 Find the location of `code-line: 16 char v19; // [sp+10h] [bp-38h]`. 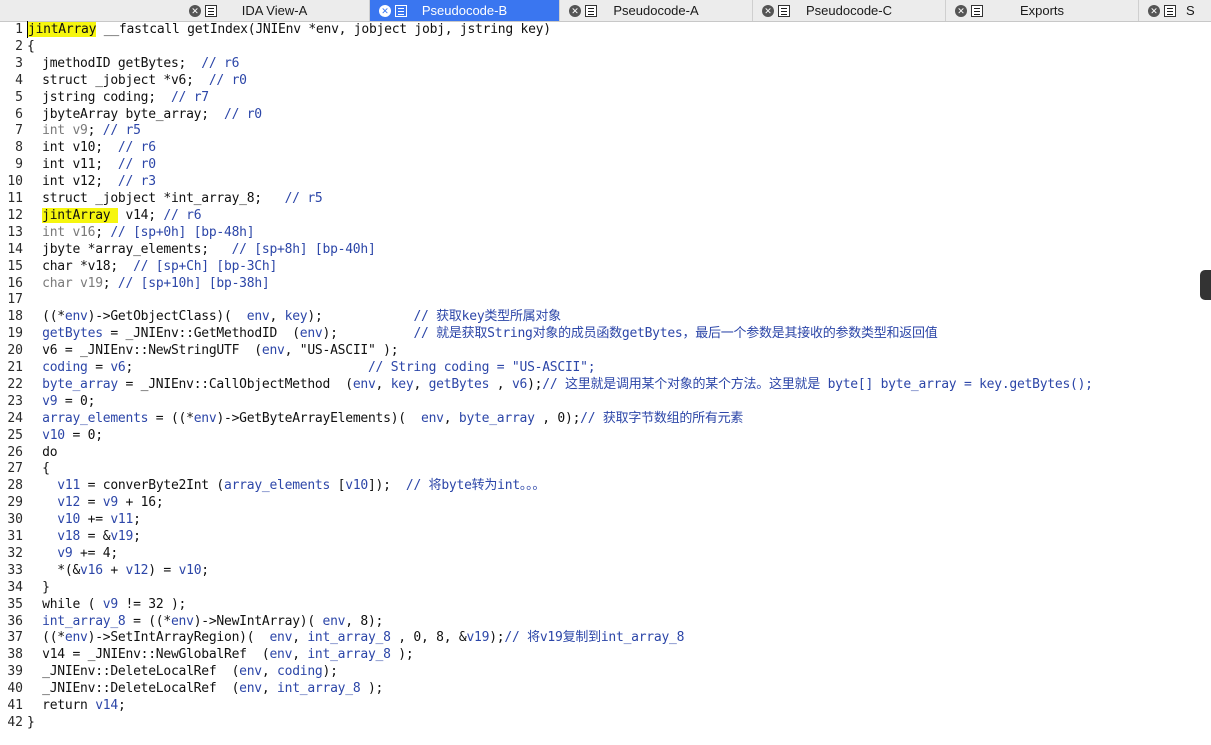

code-line: 16 char v19; // [sp+10h] [bp-38h] is located at coordinates (600, 283).